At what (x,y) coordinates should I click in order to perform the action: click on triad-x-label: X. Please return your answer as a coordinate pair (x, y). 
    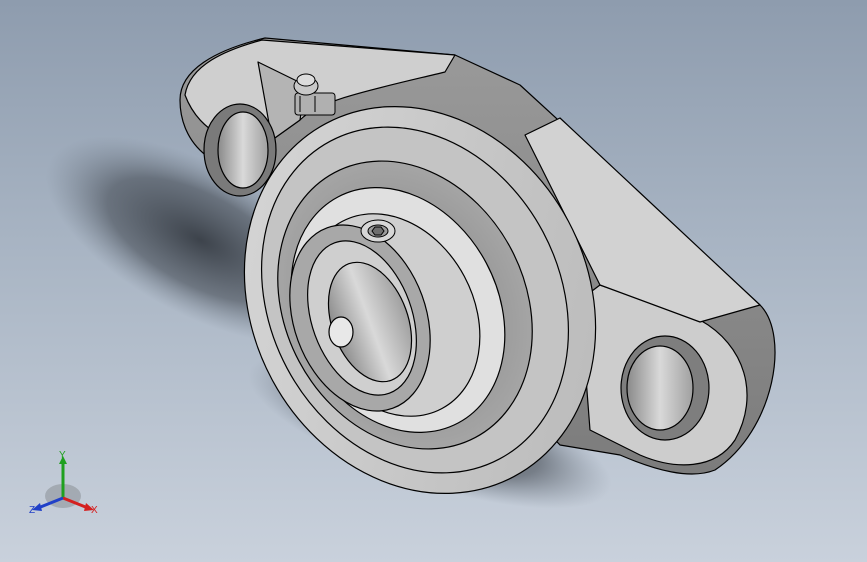
    Looking at the image, I should click on (94, 510).